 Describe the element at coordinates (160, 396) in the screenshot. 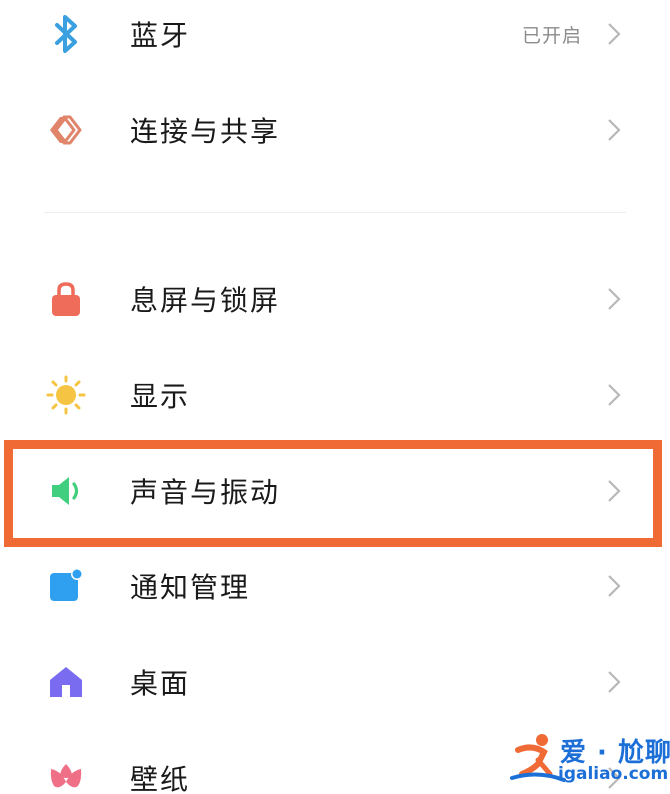

I see `settings-item-label: 显示` at that location.